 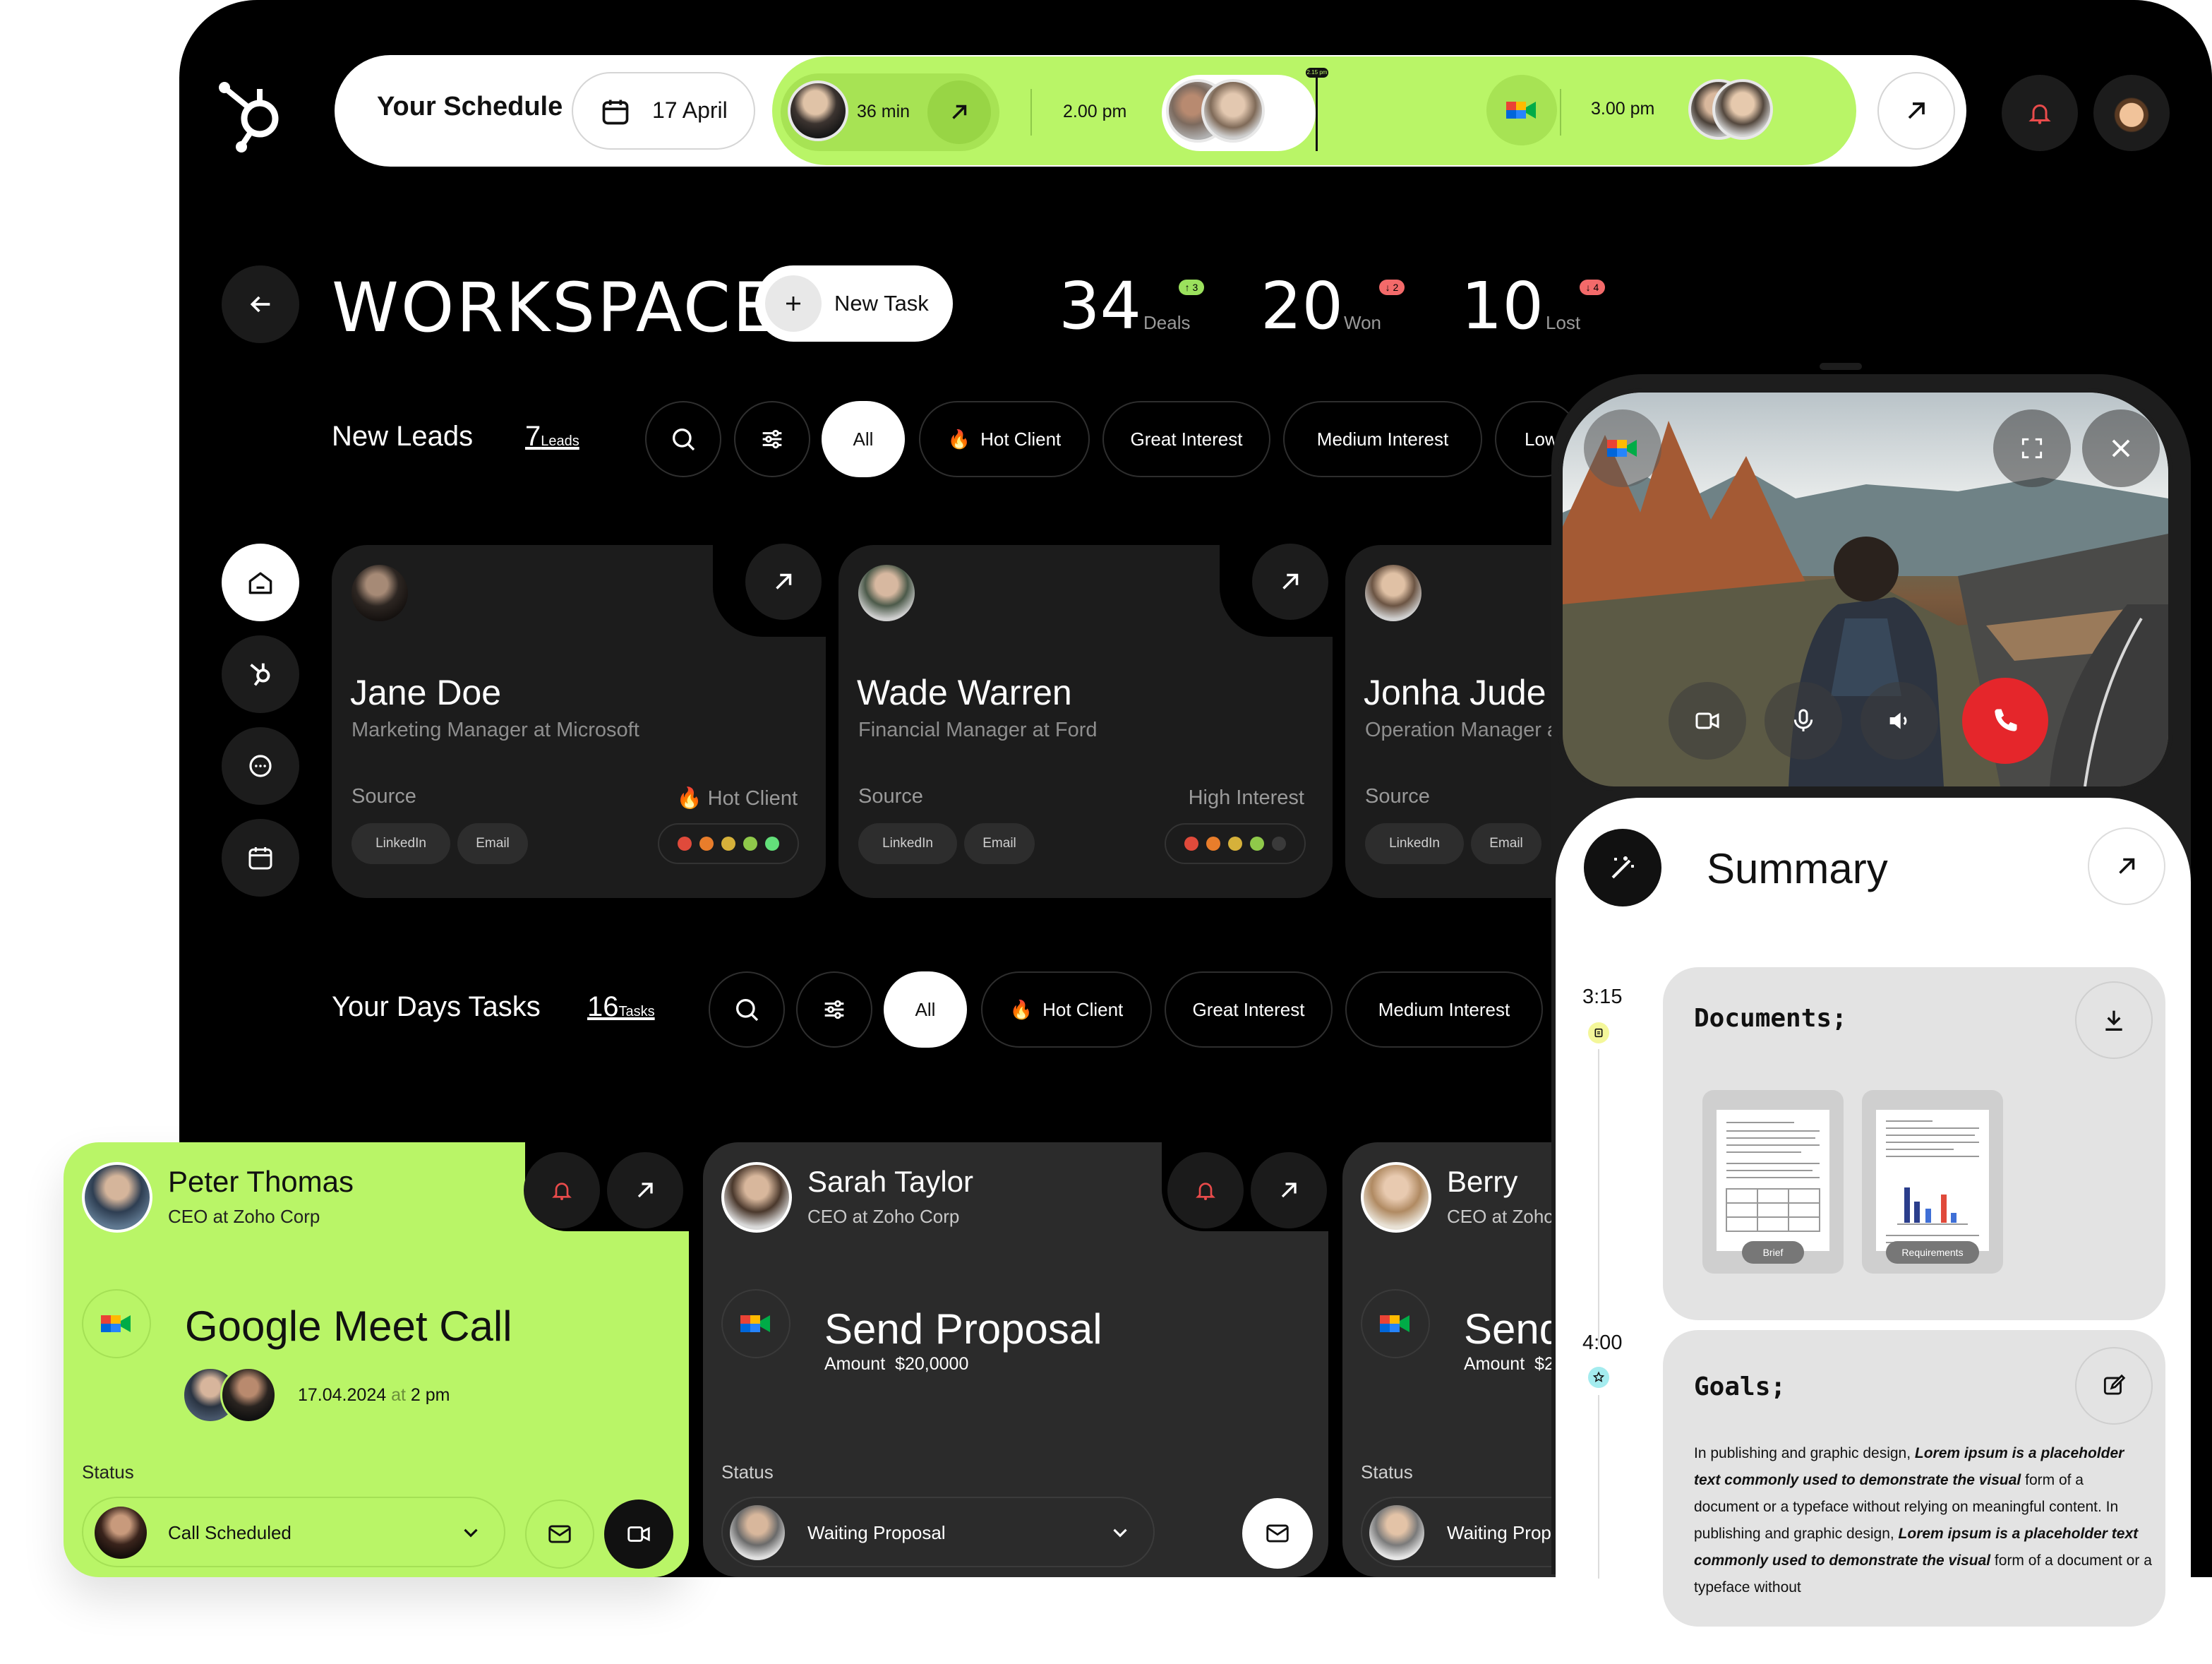 What do you see at coordinates (1392, 287) in the screenshot?
I see `won-badge: ↓ 2` at bounding box center [1392, 287].